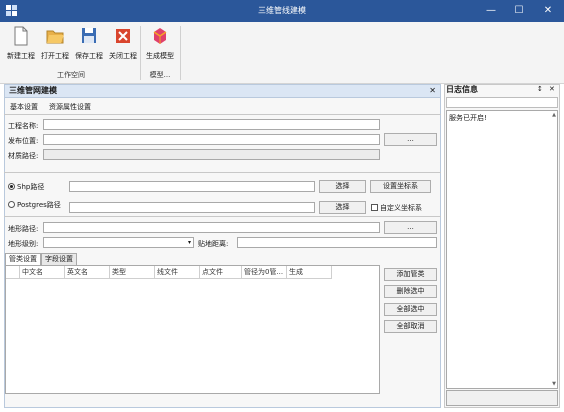 The image size is (564, 412). Describe the element at coordinates (309, 272) in the screenshot. I see `column-header: 生成` at that location.